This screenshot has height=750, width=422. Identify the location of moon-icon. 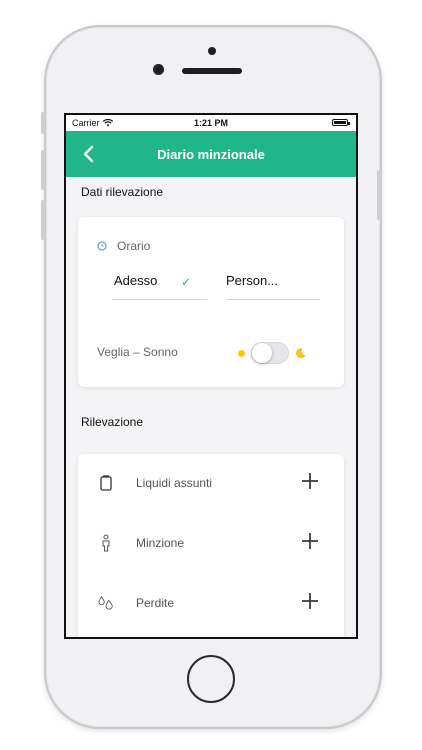
(301, 353).